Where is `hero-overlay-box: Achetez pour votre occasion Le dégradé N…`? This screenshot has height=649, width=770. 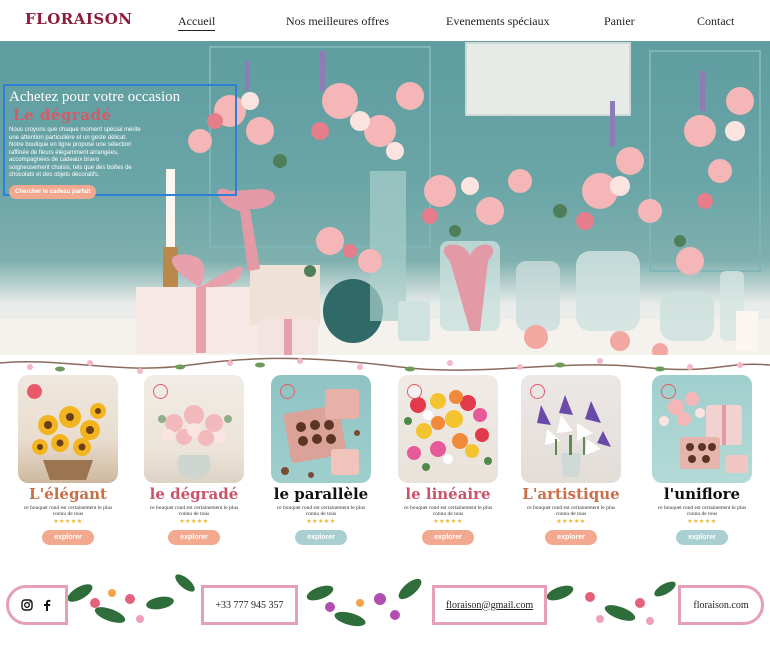 hero-overlay-box: Achetez pour votre occasion Le dégradé N… is located at coordinates (120, 141).